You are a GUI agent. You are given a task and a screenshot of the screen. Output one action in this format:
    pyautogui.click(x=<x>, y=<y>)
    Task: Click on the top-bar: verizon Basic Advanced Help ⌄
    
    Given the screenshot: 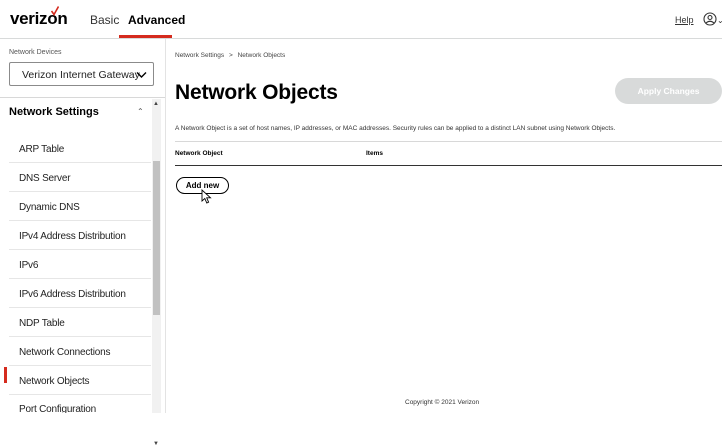 What is the action you would take?
    pyautogui.click(x=361, y=19)
    